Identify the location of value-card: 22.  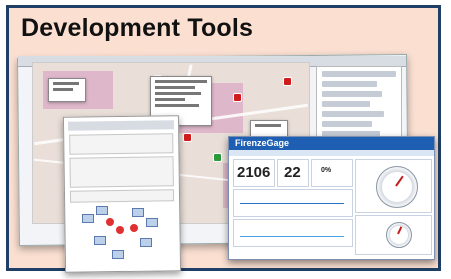
(293, 173).